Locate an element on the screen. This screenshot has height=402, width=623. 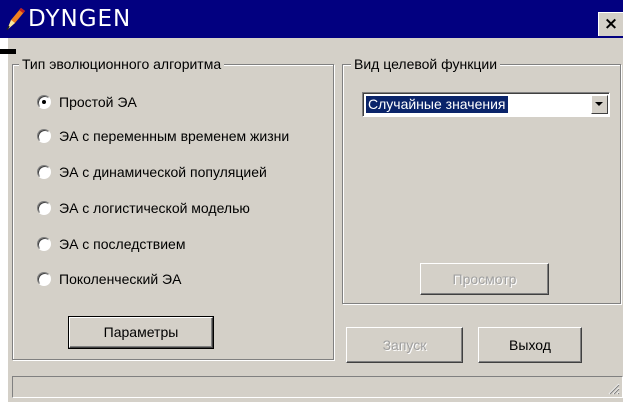
radio-aftereffect-ea: ЭА с последствием is located at coordinates (111, 244).